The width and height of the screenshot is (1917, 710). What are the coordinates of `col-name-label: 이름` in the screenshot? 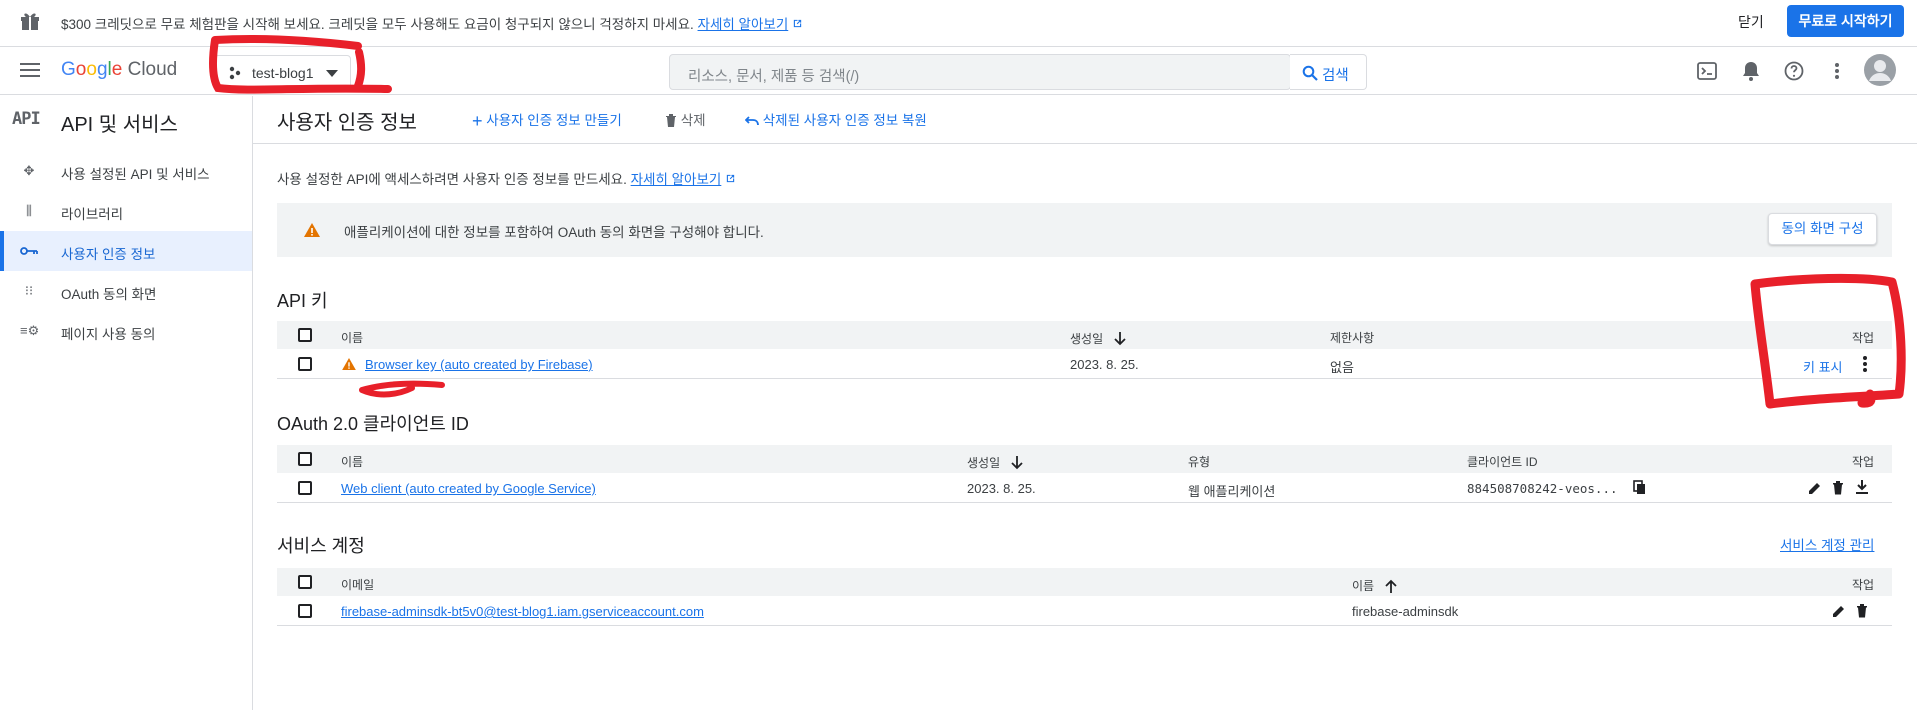 It's located at (1363, 586).